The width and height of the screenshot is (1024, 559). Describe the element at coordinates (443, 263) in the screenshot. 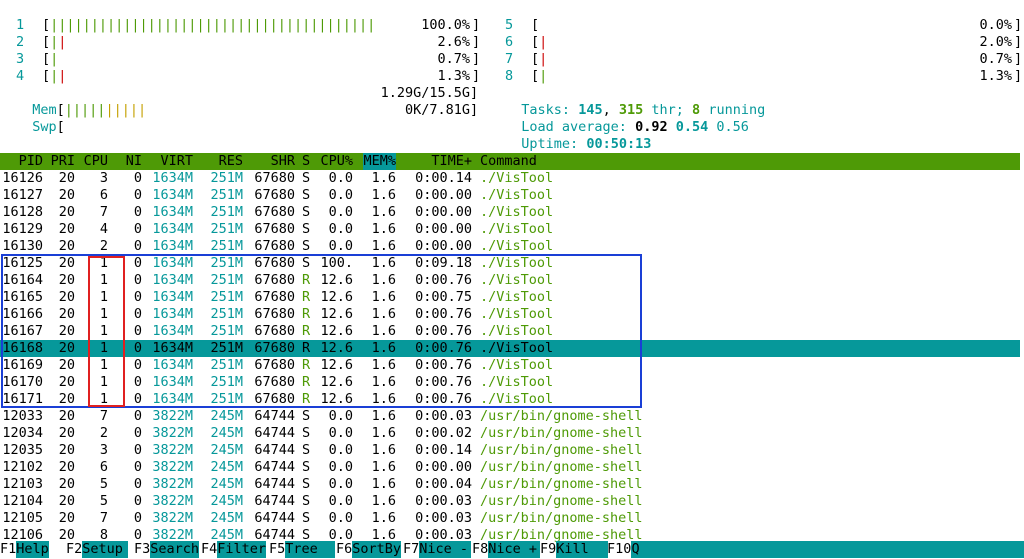

I see `cell-time-: 0:09.18` at that location.